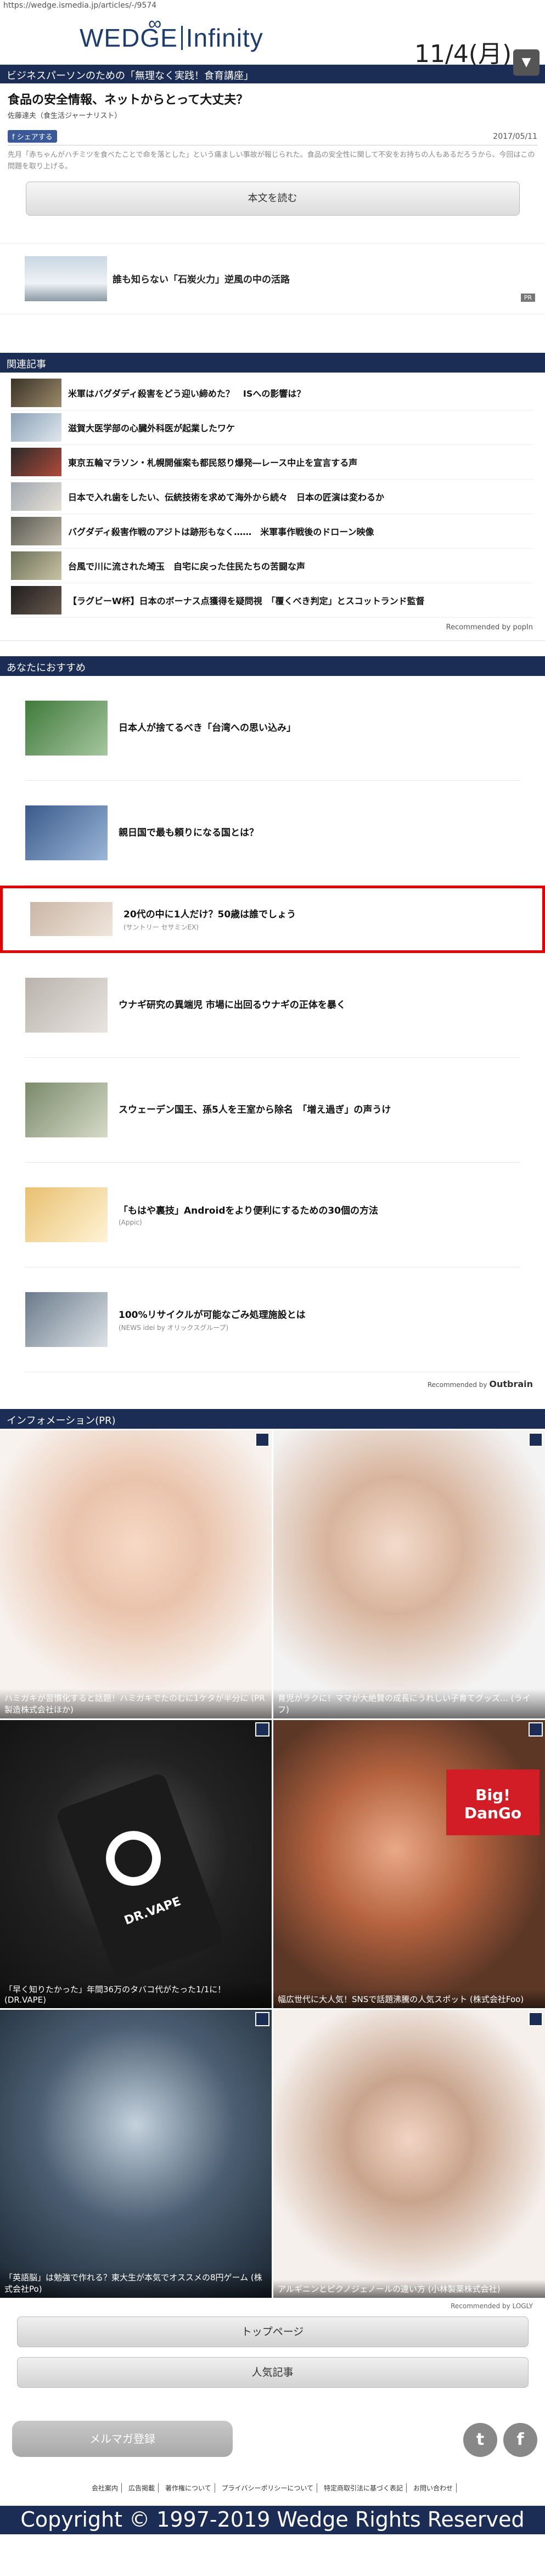  I want to click on promo-title: 誰も知らない「石炭火力」逆風の中の活路, so click(201, 280).